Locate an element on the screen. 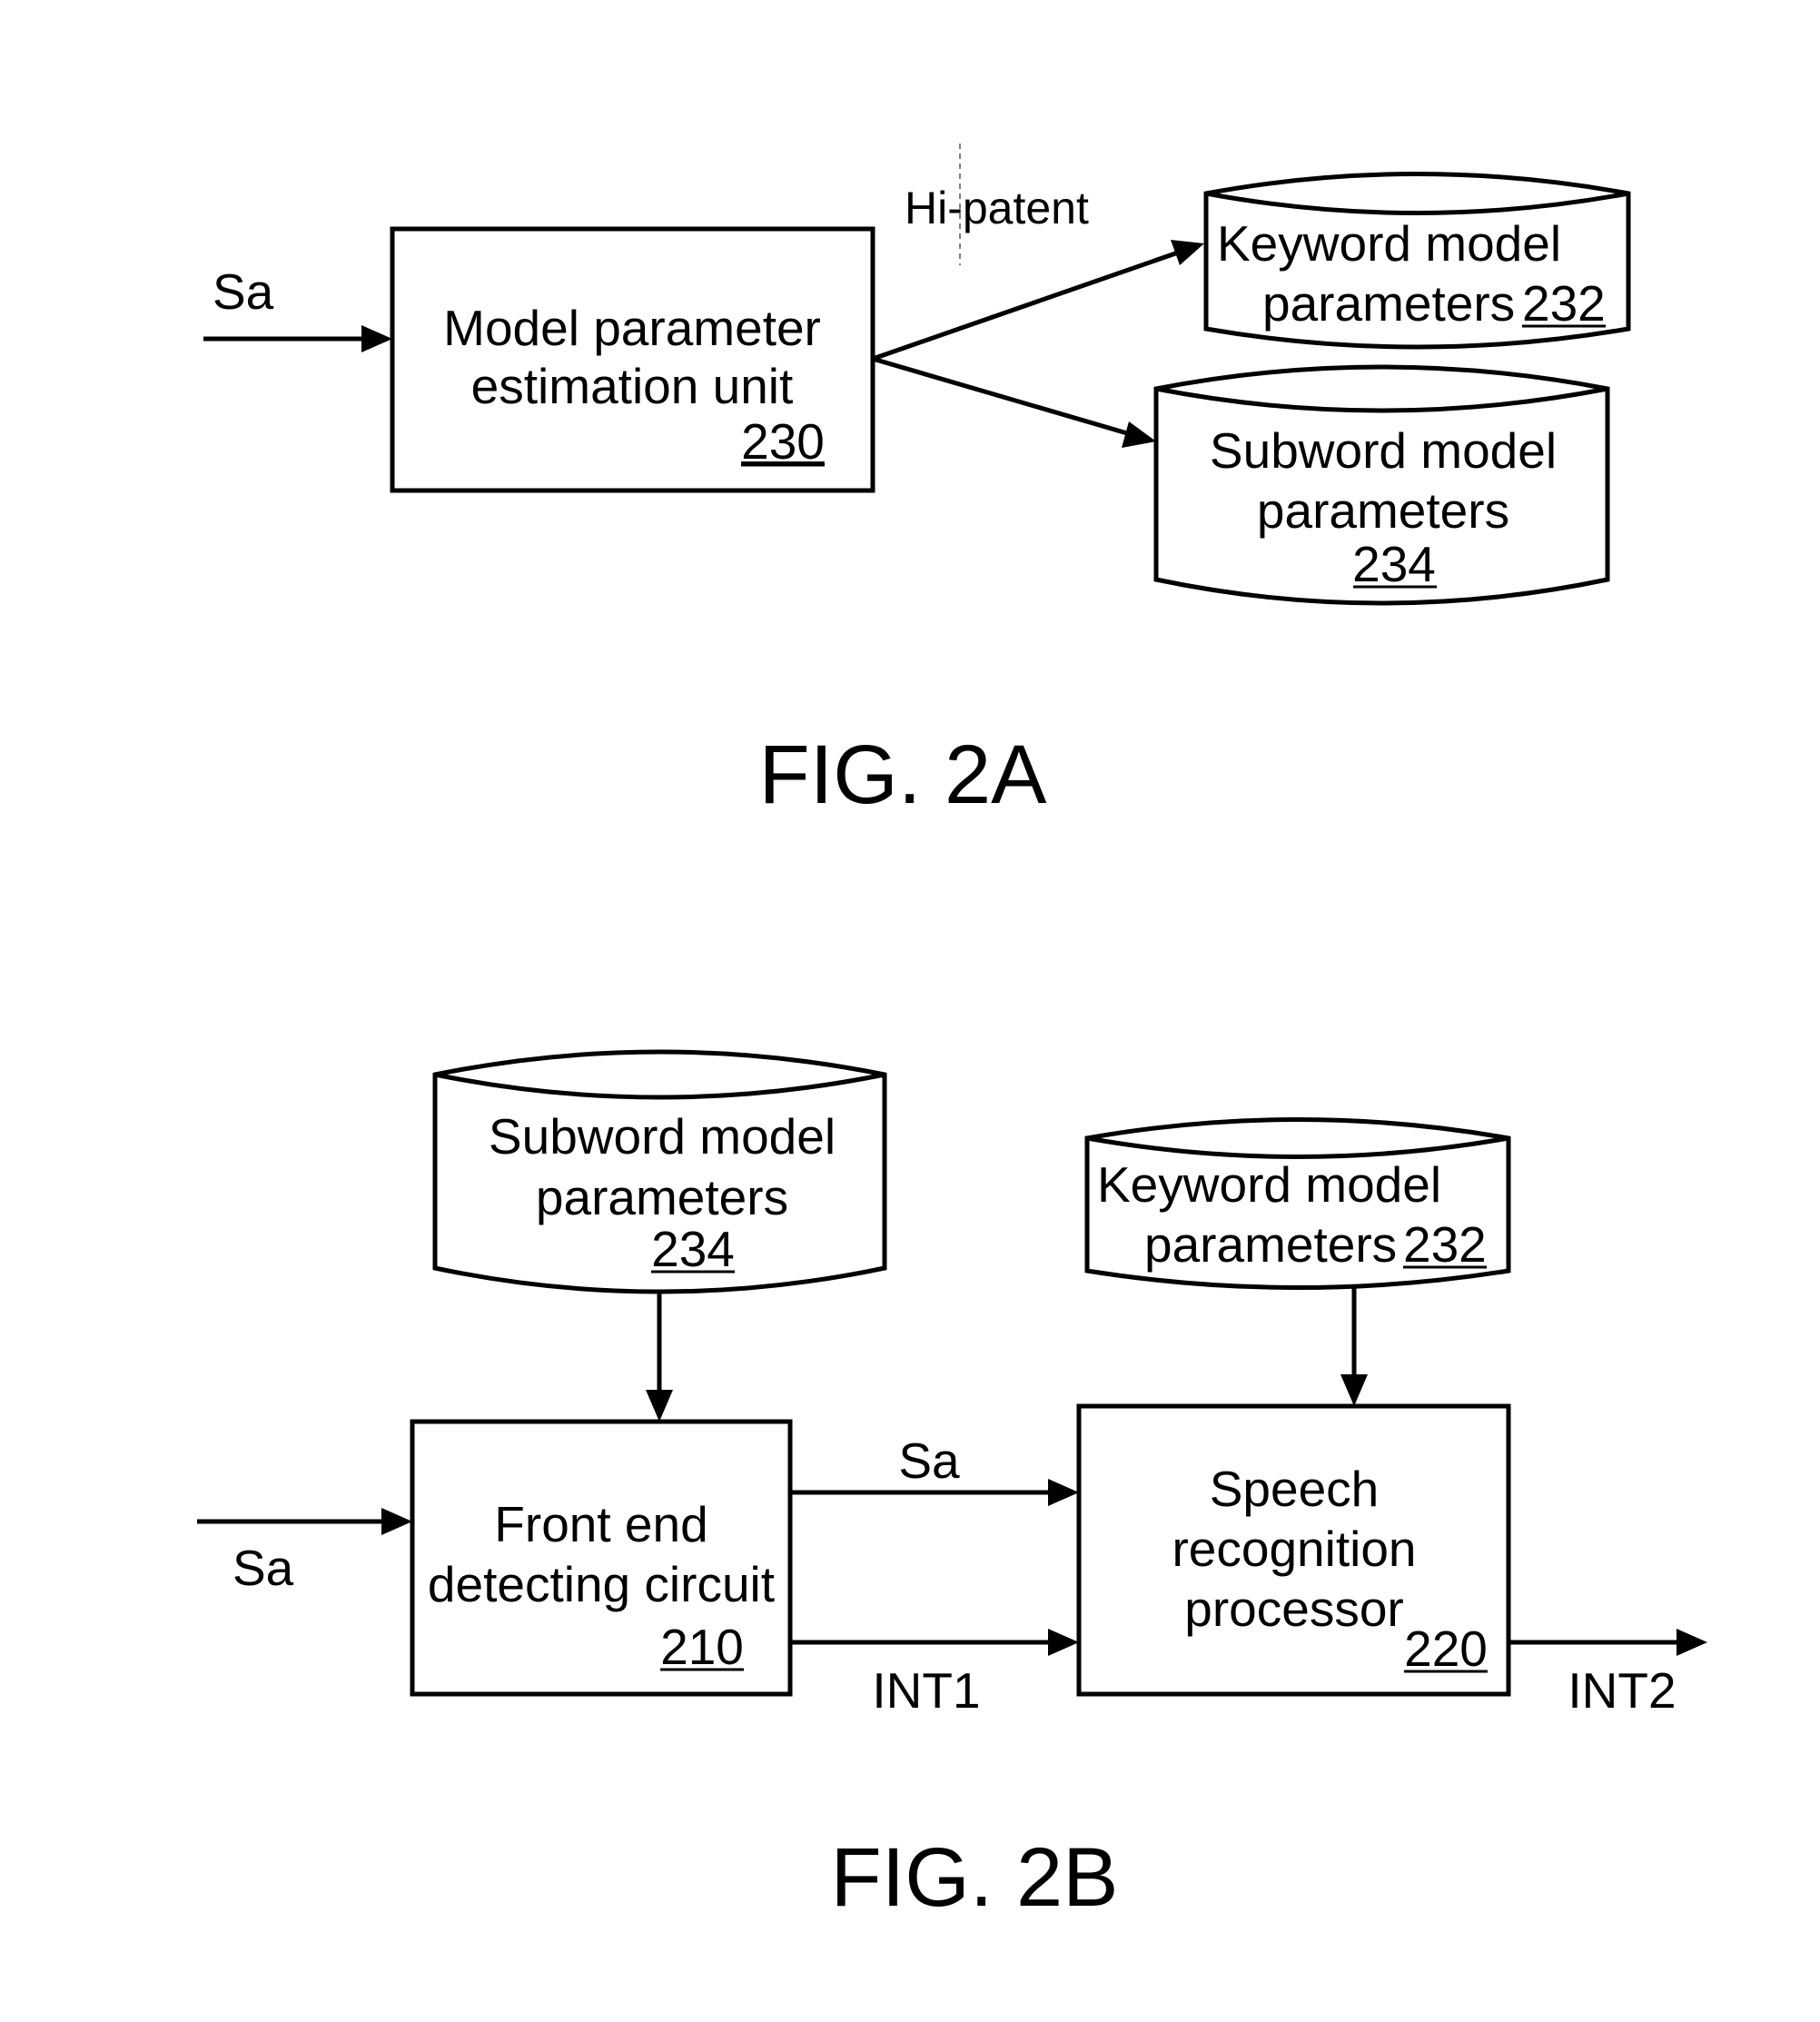 Image resolution: width=1820 pixels, height=2022 pixels. arrow-to-subword-db is located at coordinates (1014, 402).